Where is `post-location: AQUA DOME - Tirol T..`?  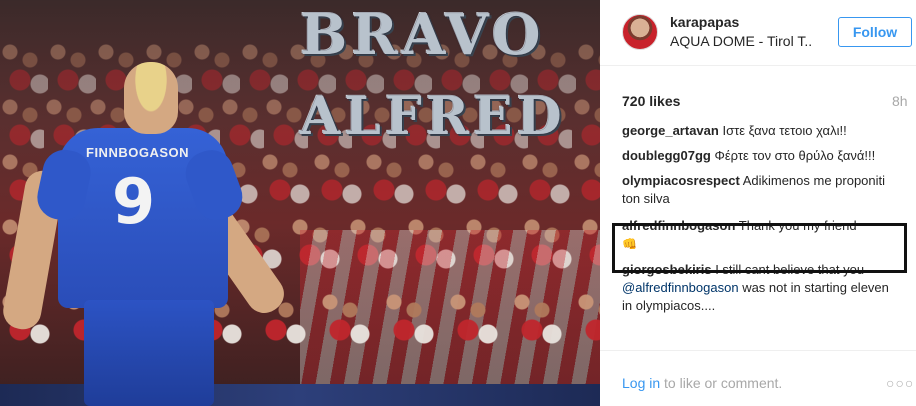
post-location: AQUA DOME - Tirol T.. is located at coordinates (741, 41).